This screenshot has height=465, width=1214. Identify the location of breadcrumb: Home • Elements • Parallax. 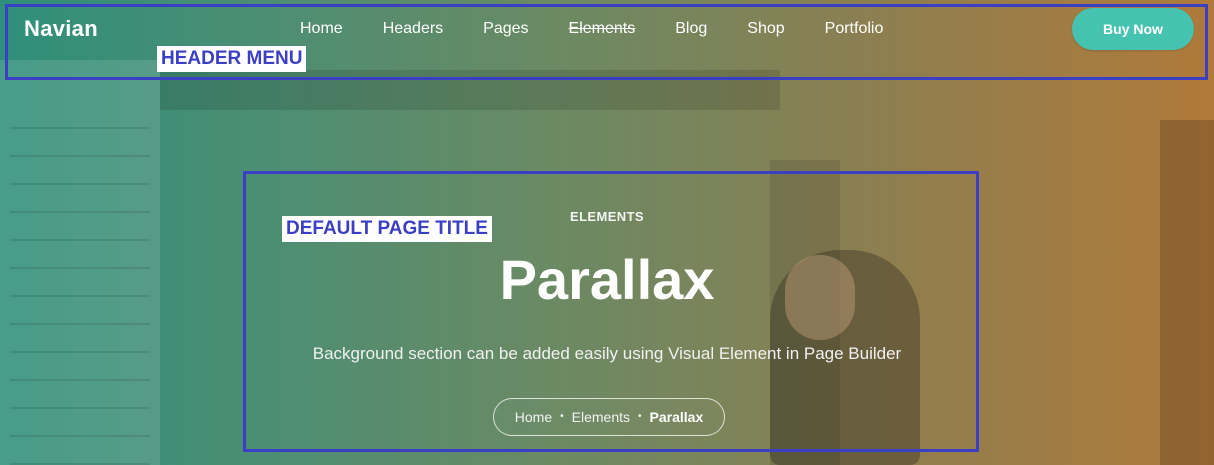
(609, 417).